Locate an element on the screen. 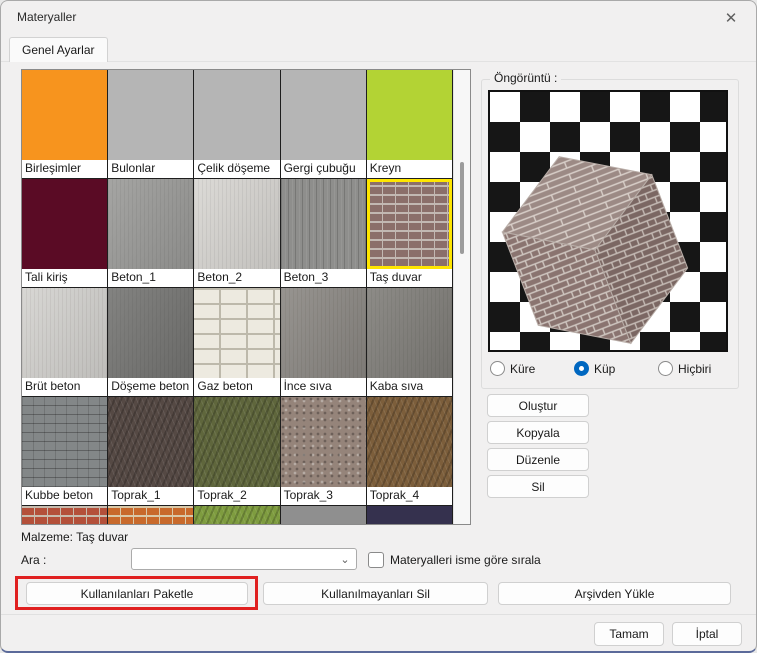 The image size is (757, 653). material-cell: Tali kiriş is located at coordinates (65, 233).